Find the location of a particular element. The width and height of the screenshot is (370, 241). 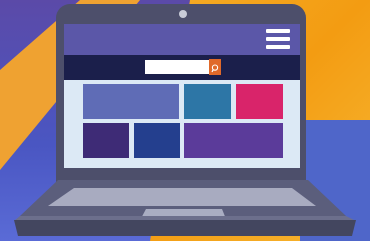

search-icon is located at coordinates (215, 68).